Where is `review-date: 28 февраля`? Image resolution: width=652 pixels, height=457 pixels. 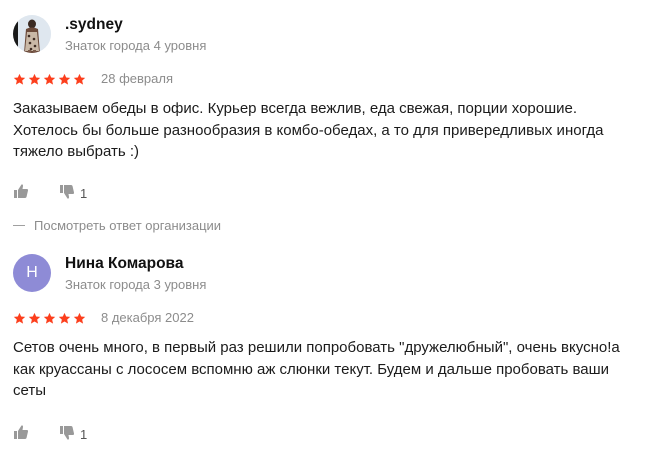
review-date: 28 февраля is located at coordinates (137, 78).